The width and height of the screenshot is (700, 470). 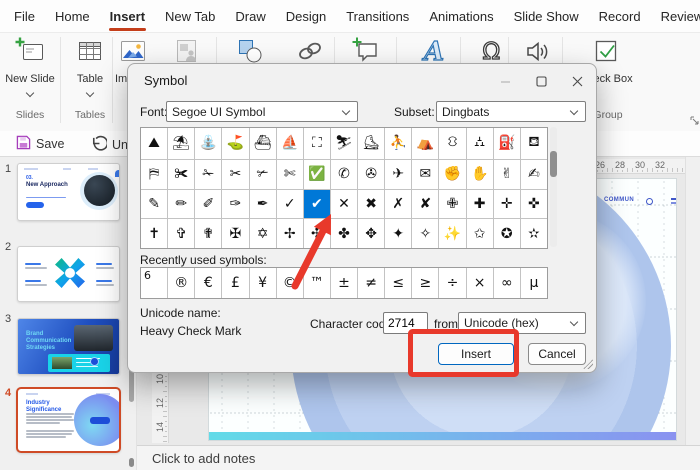 What do you see at coordinates (127, 16) in the screenshot?
I see `menu-item-insert: Insert` at bounding box center [127, 16].